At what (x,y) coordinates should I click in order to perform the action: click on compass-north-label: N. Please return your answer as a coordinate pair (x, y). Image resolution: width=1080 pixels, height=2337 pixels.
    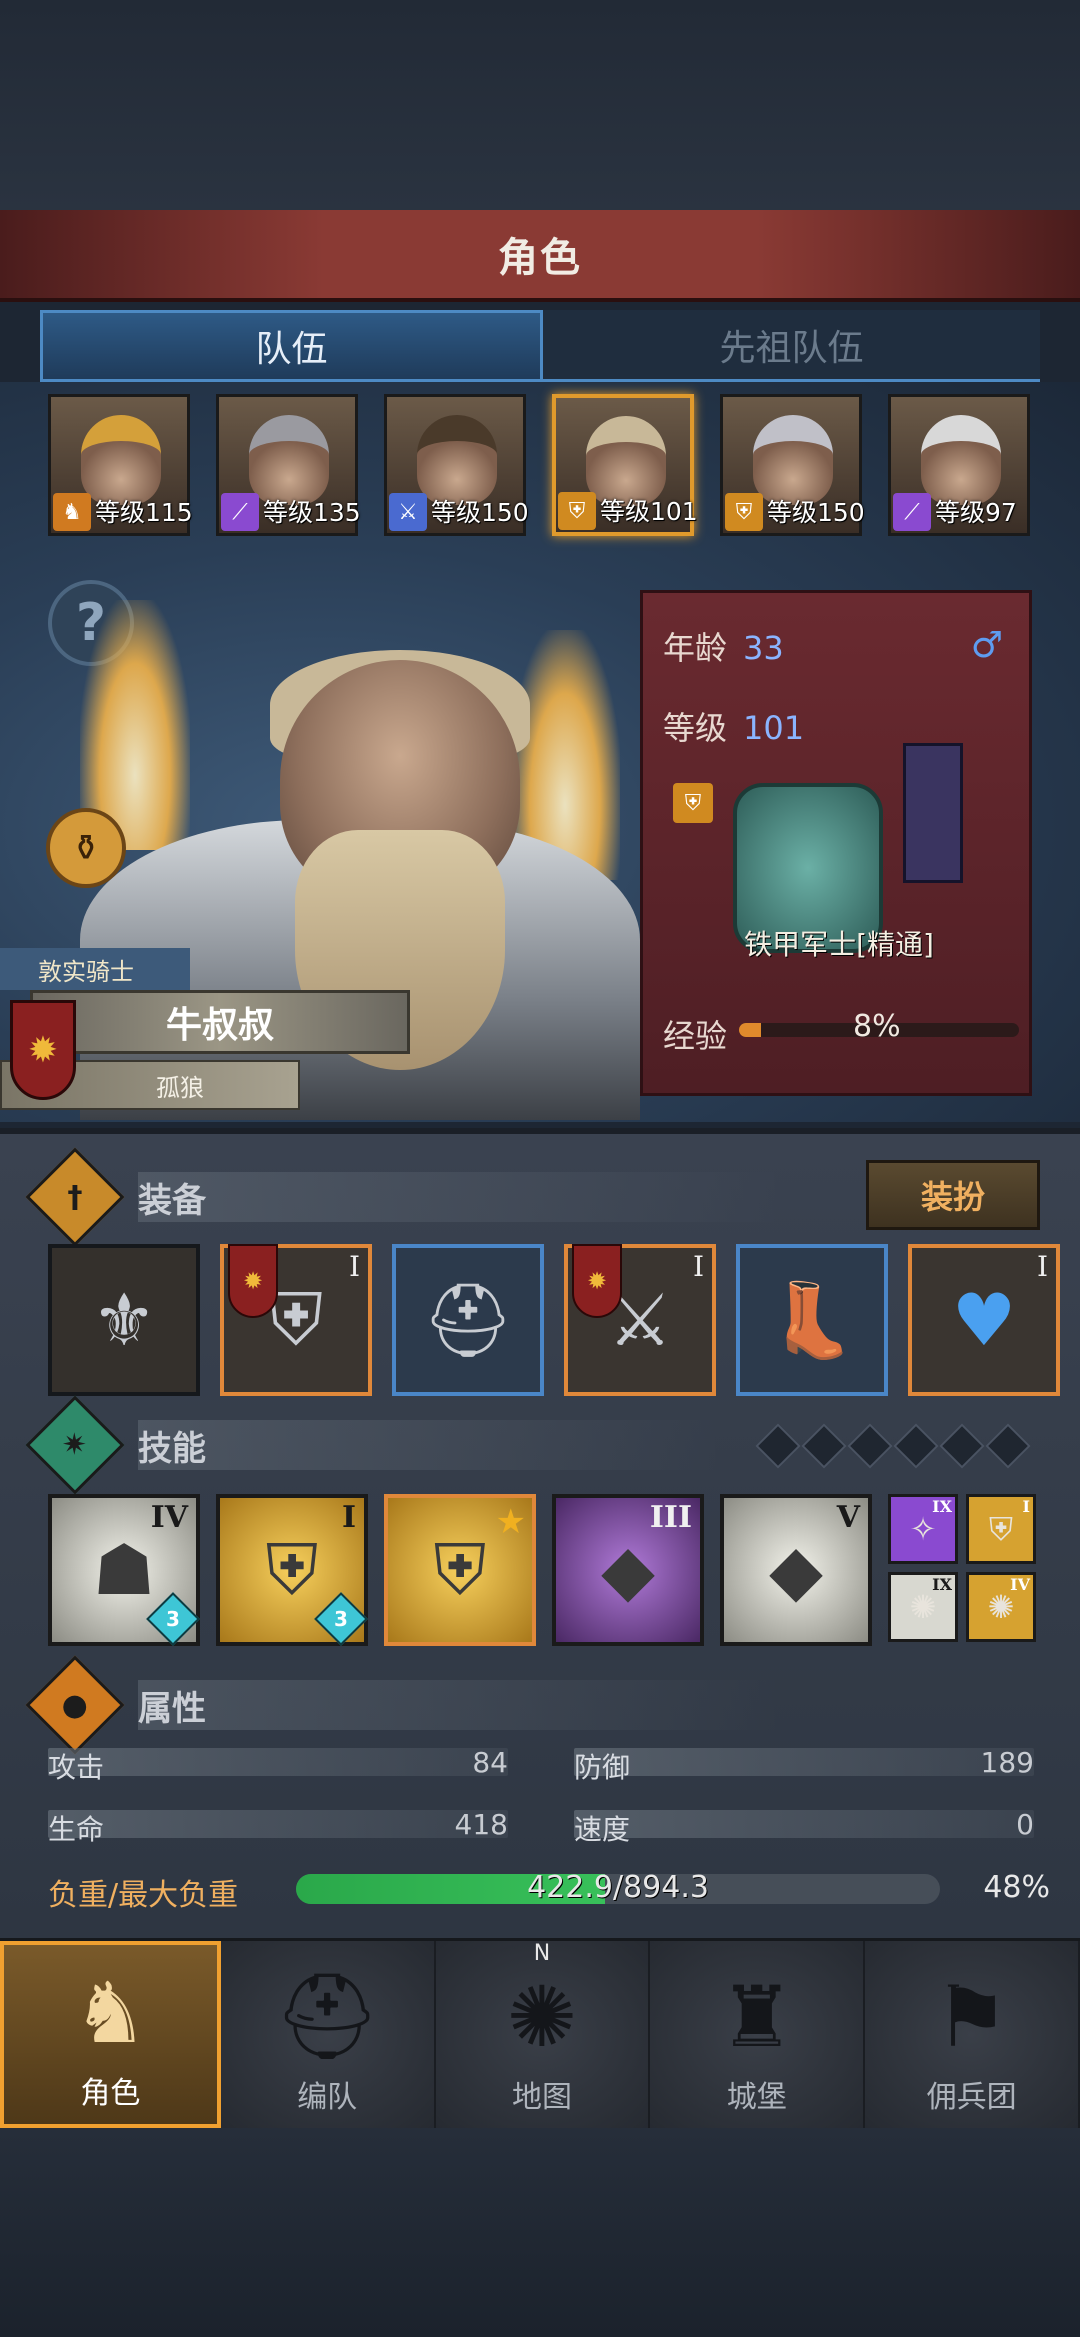
    Looking at the image, I should click on (542, 1953).